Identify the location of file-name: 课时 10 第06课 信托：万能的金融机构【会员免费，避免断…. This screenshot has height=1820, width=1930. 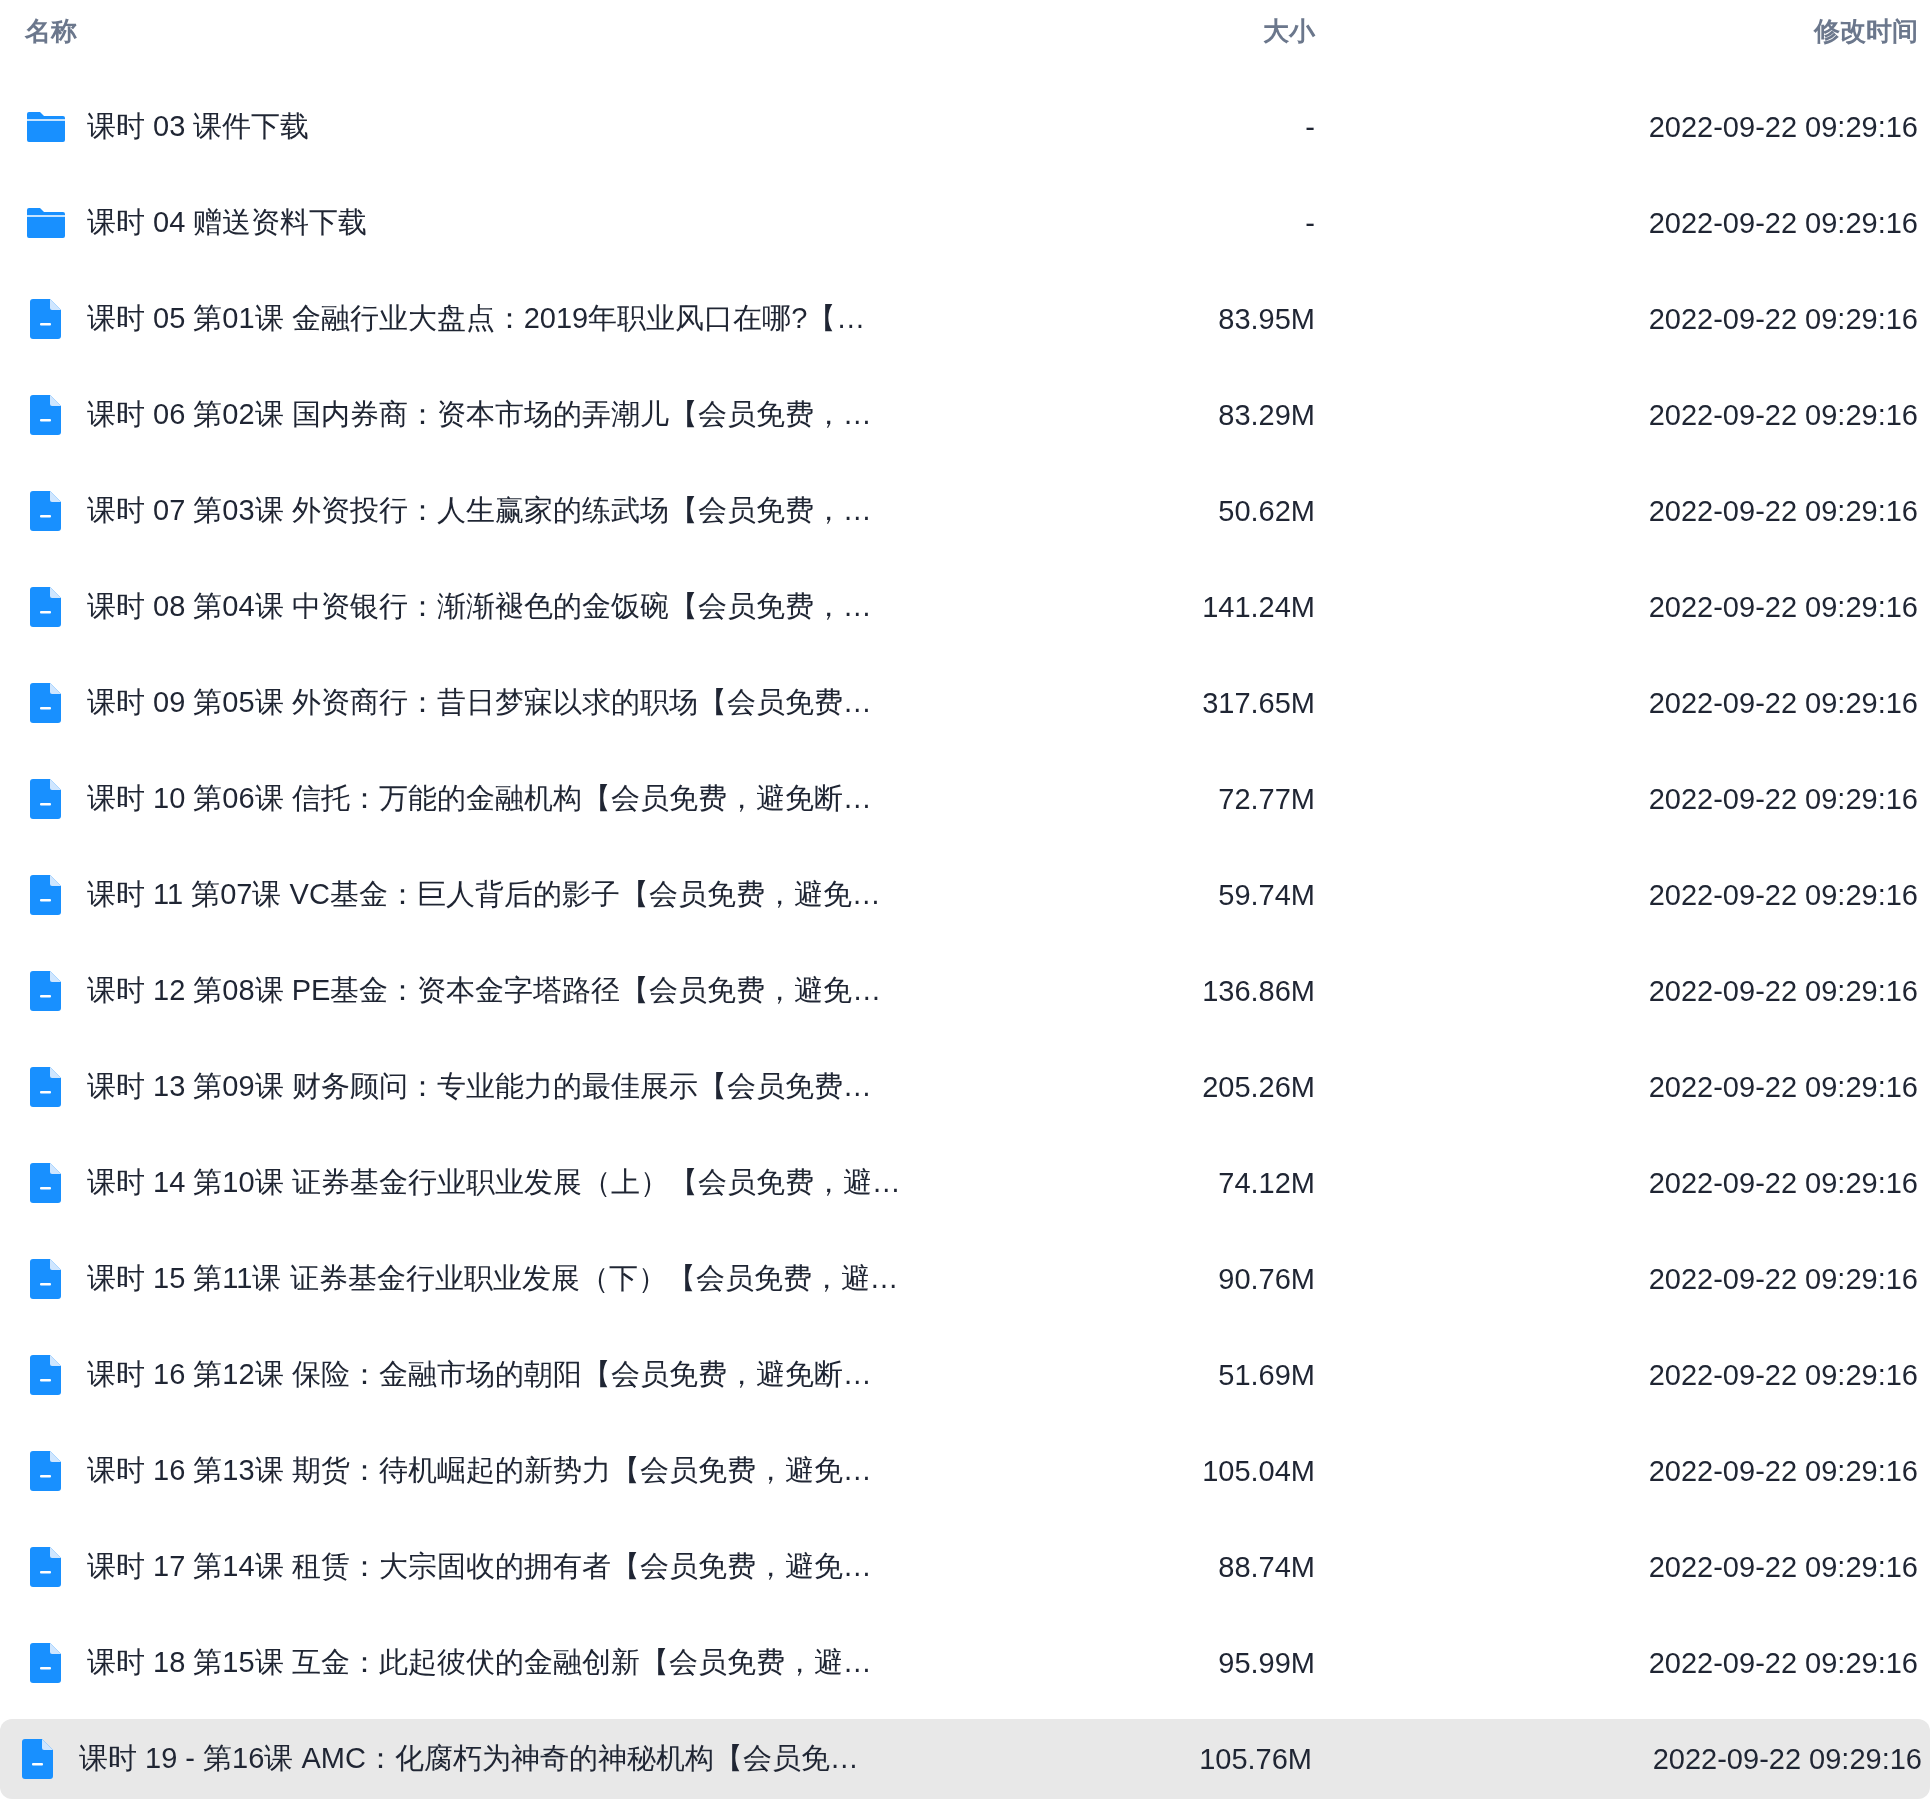
(479, 798).